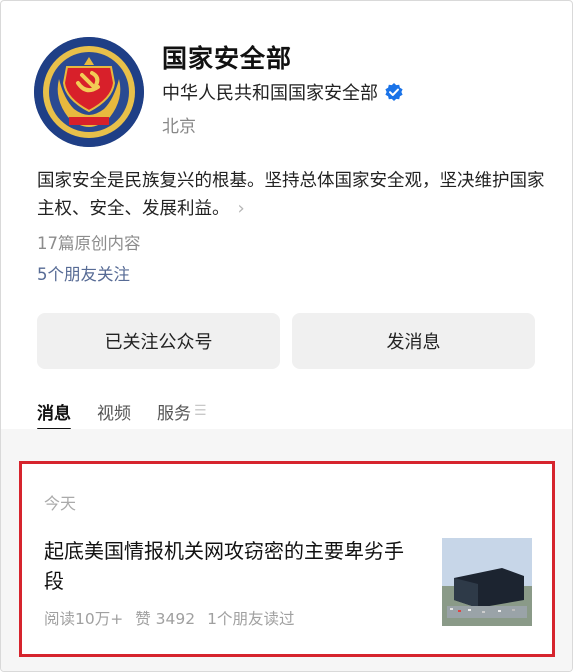 This screenshot has width=573, height=672. I want to click on tab-messages: 消息, so click(54, 415).